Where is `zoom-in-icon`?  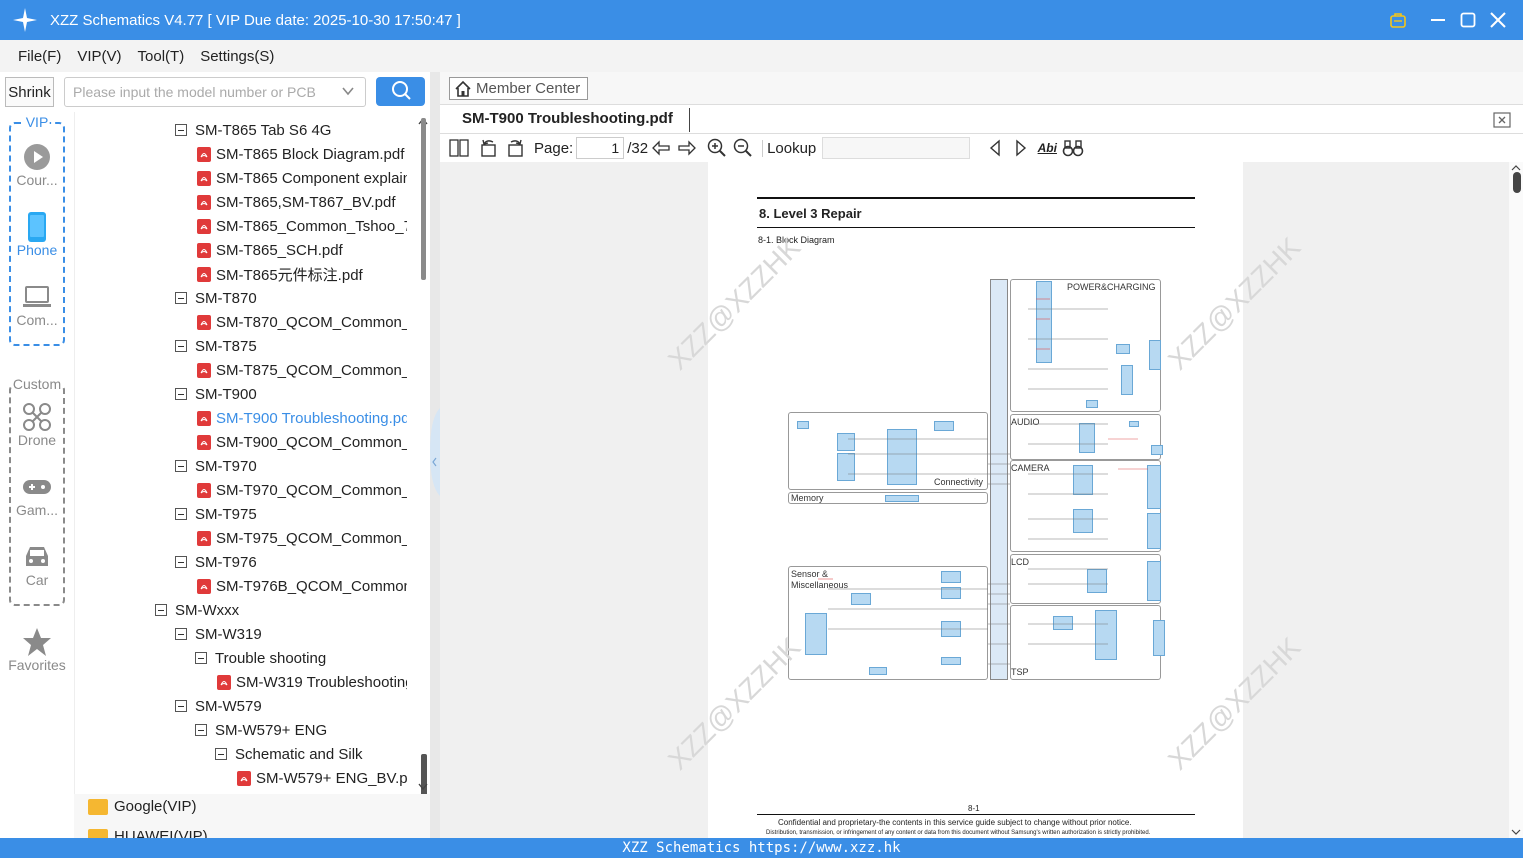
zoom-in-icon is located at coordinates (717, 148).